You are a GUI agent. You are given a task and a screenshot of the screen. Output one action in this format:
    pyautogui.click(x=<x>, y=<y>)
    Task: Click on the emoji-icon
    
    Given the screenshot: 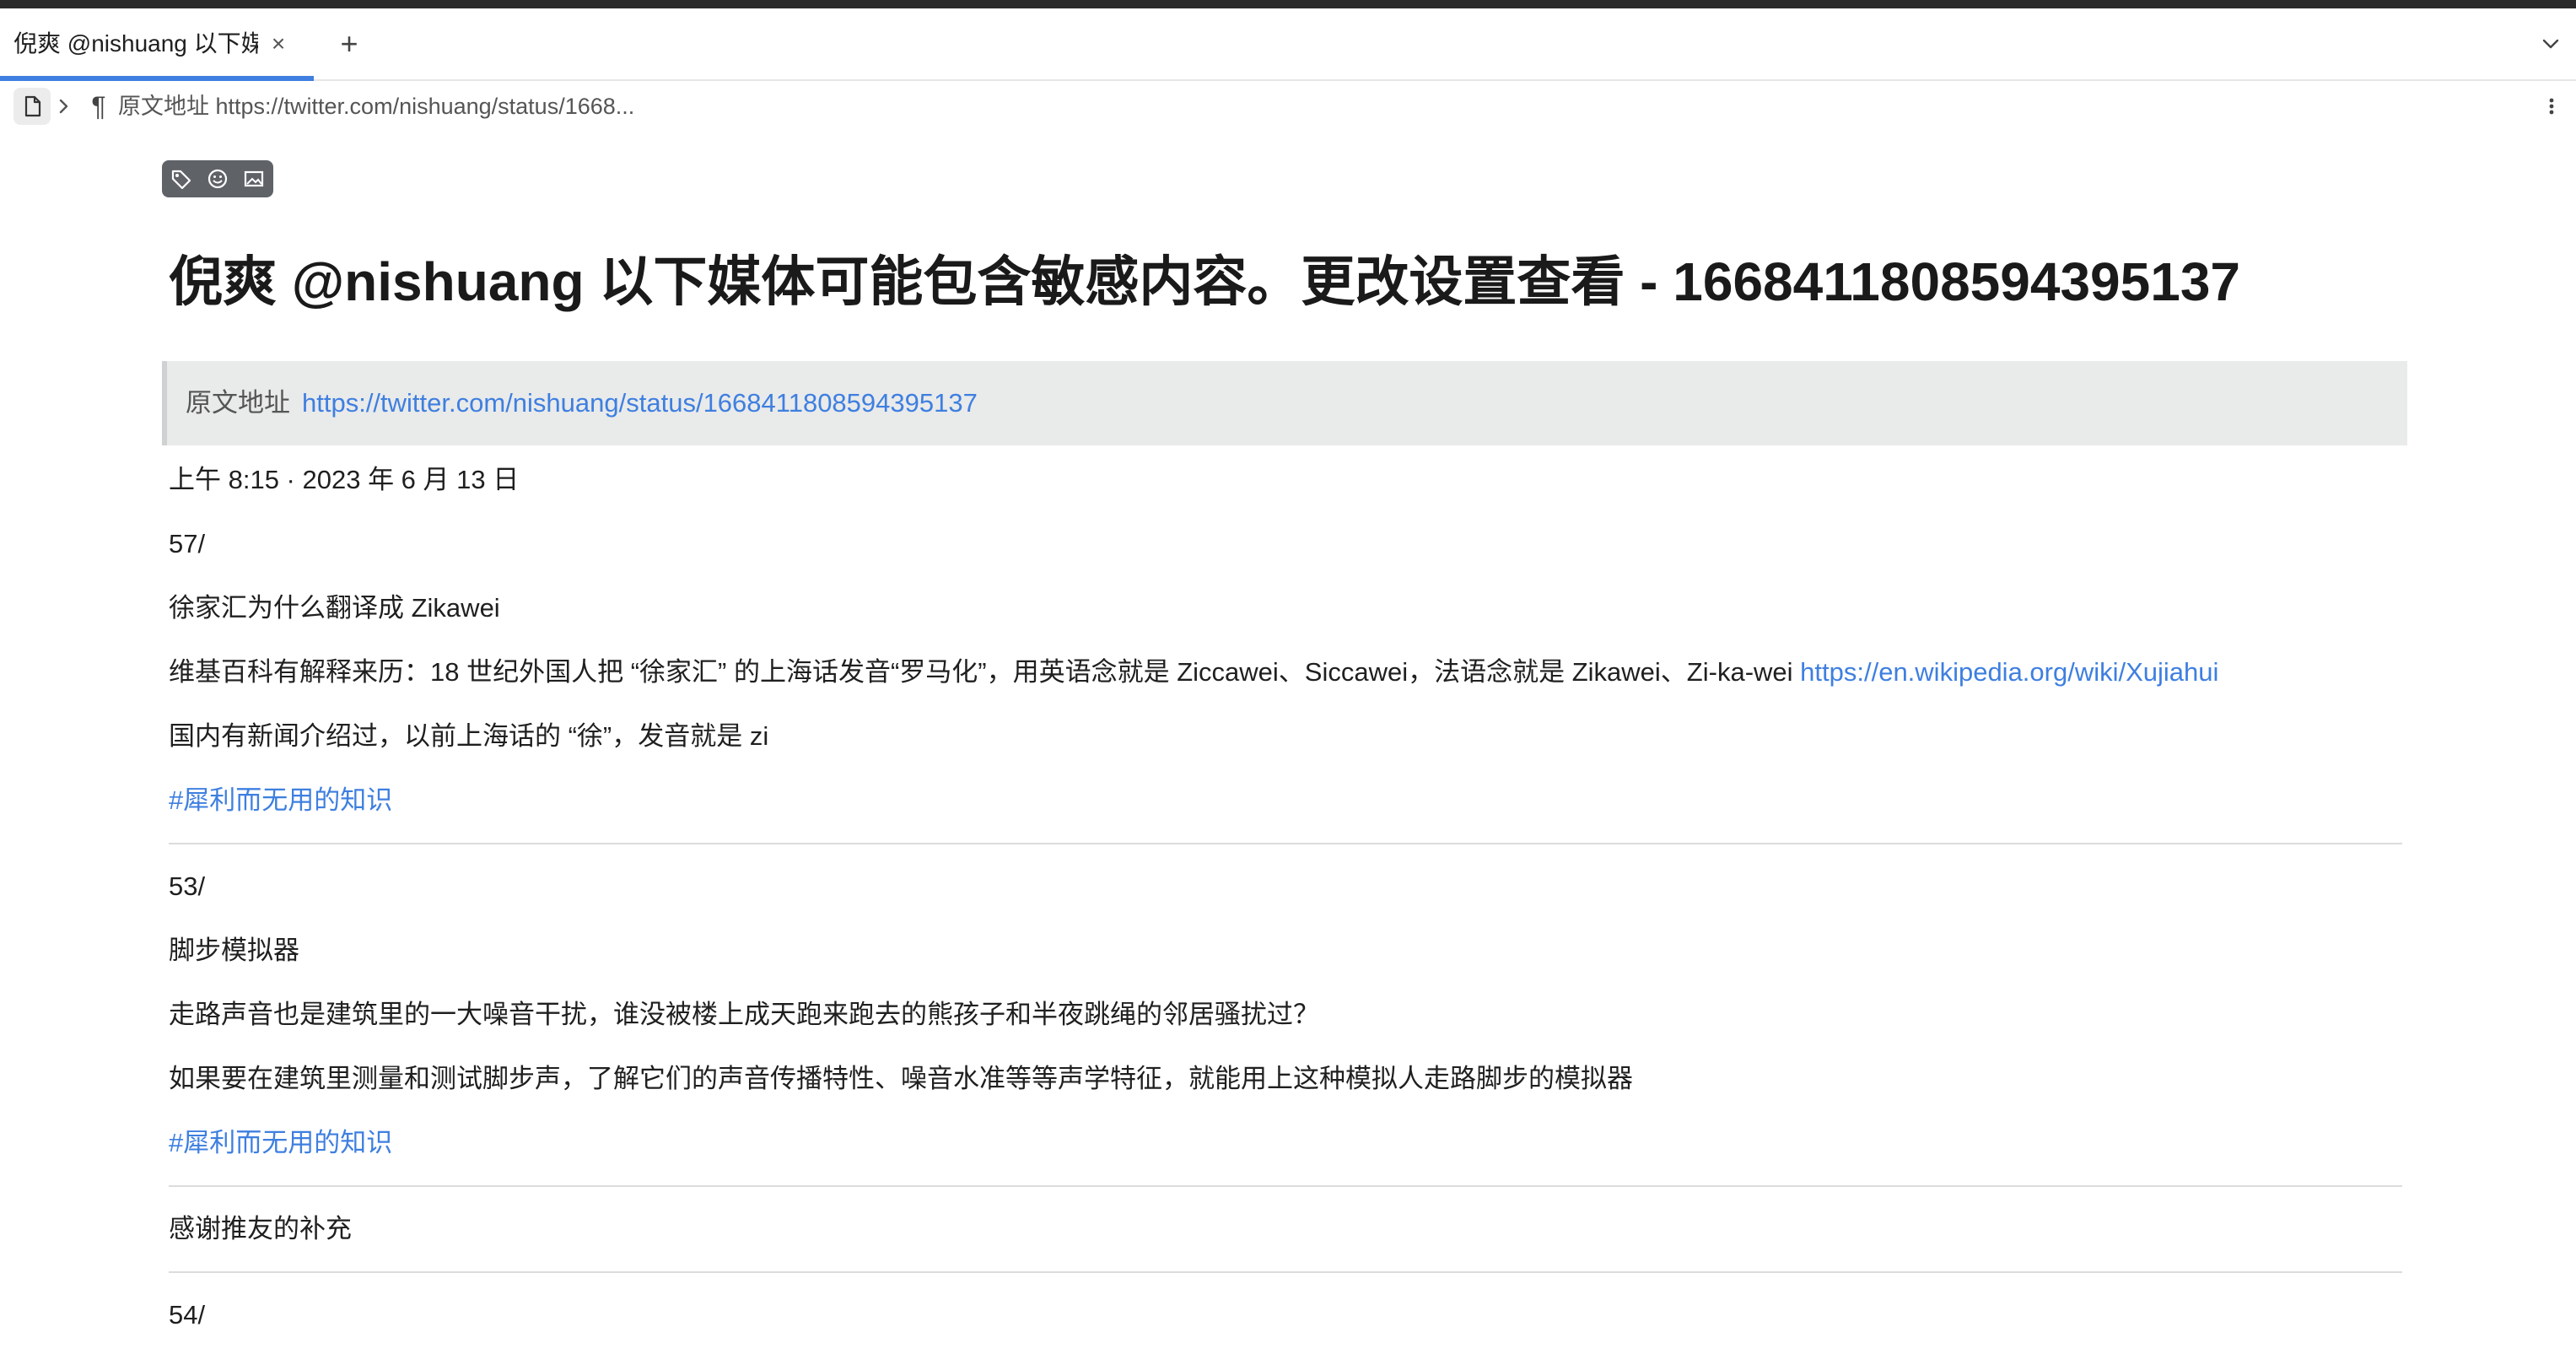 What is the action you would take?
    pyautogui.click(x=217, y=179)
    